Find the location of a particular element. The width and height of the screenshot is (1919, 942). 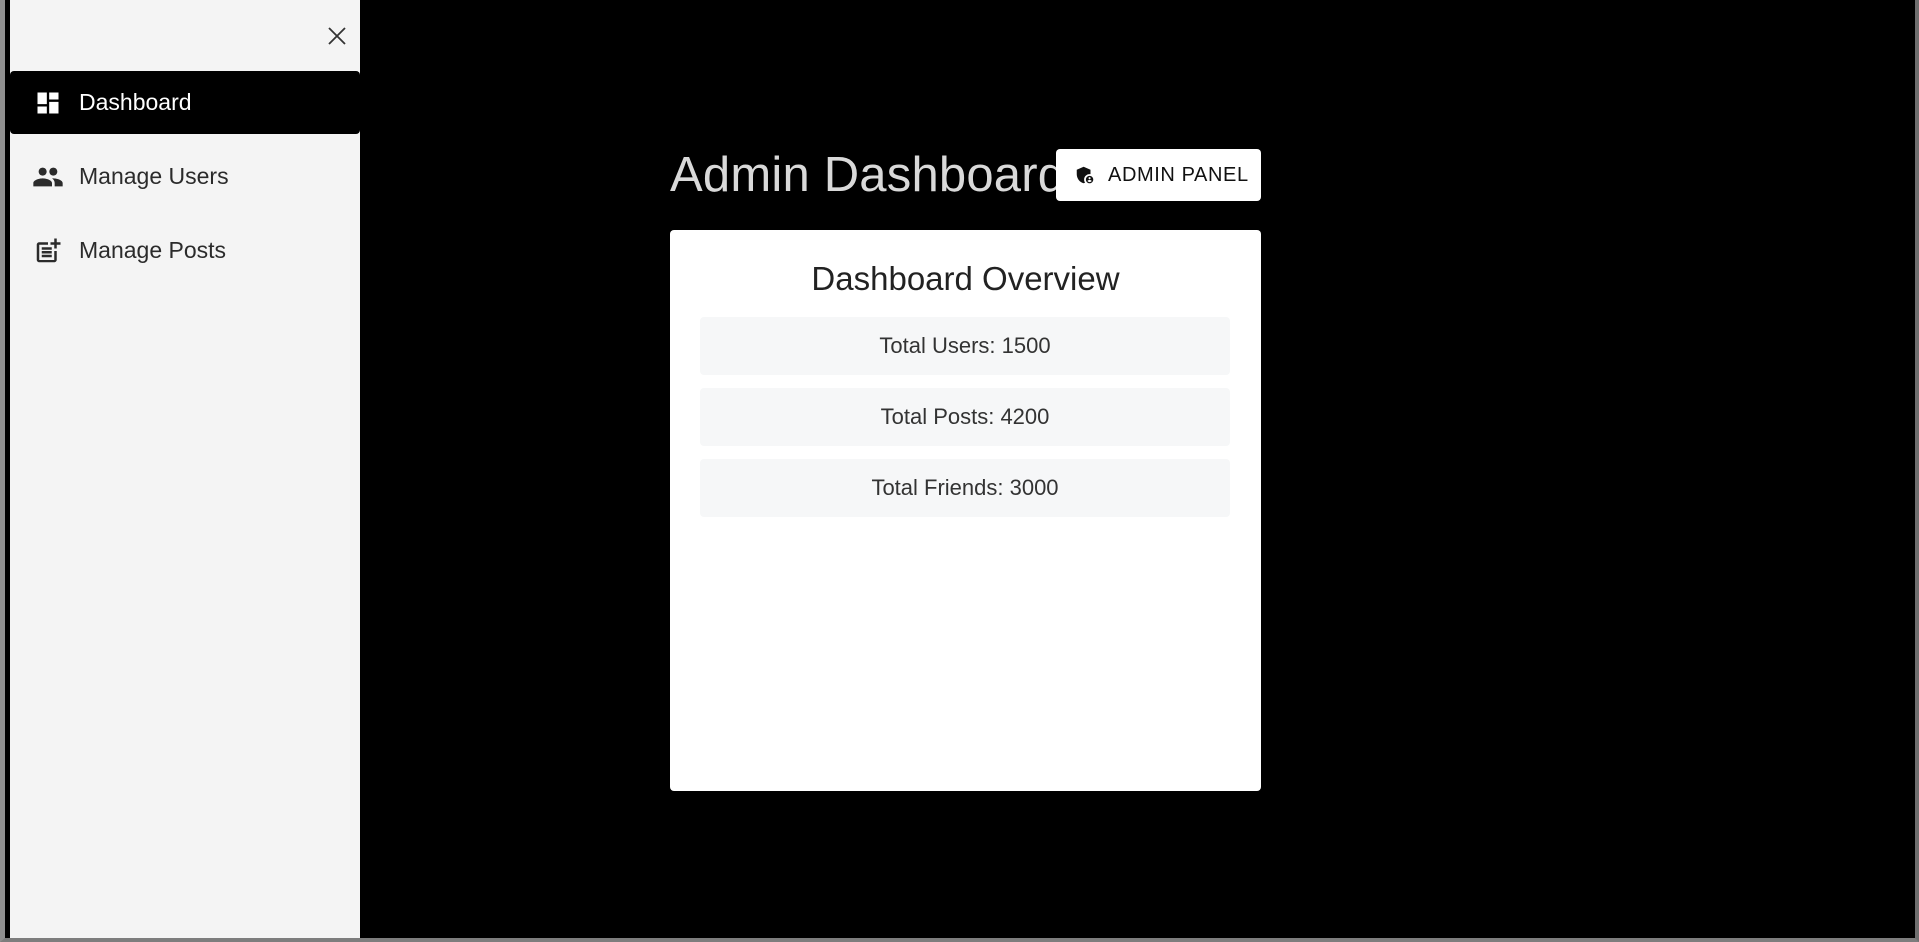

stat-total-users: Total Users: 1500 is located at coordinates (965, 346).